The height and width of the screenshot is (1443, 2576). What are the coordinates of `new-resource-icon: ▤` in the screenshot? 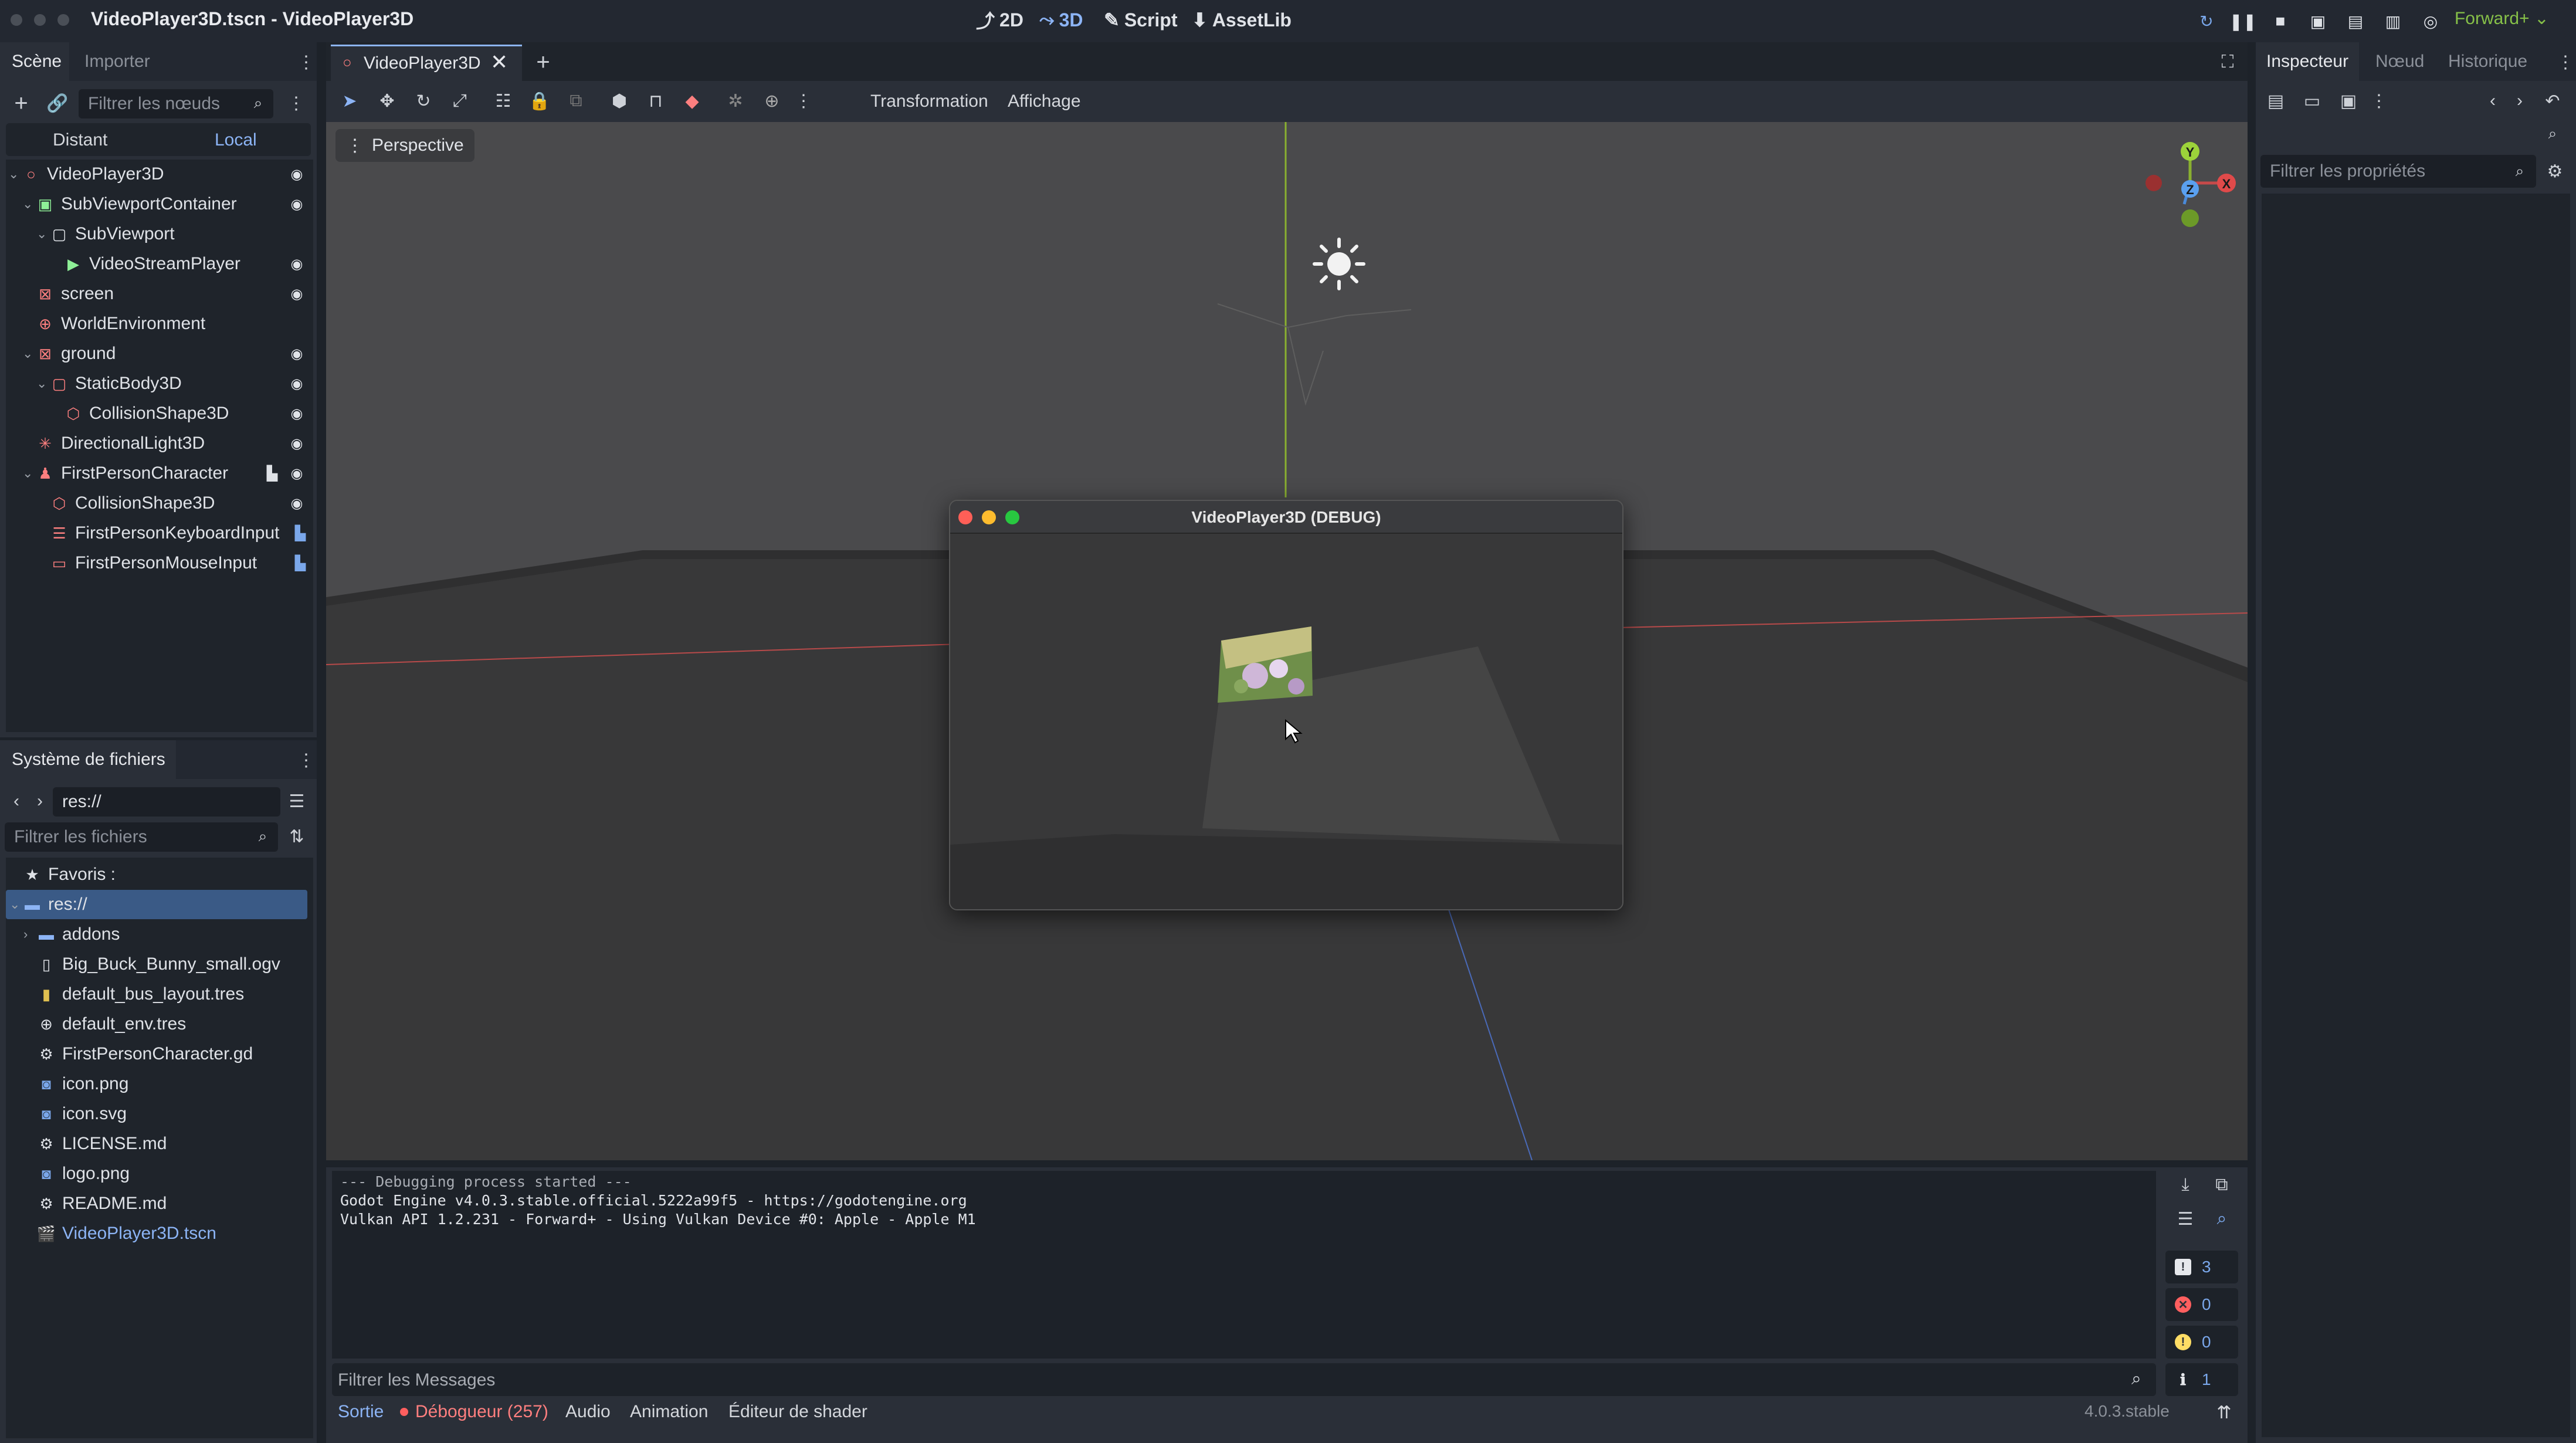 It's located at (2275, 101).